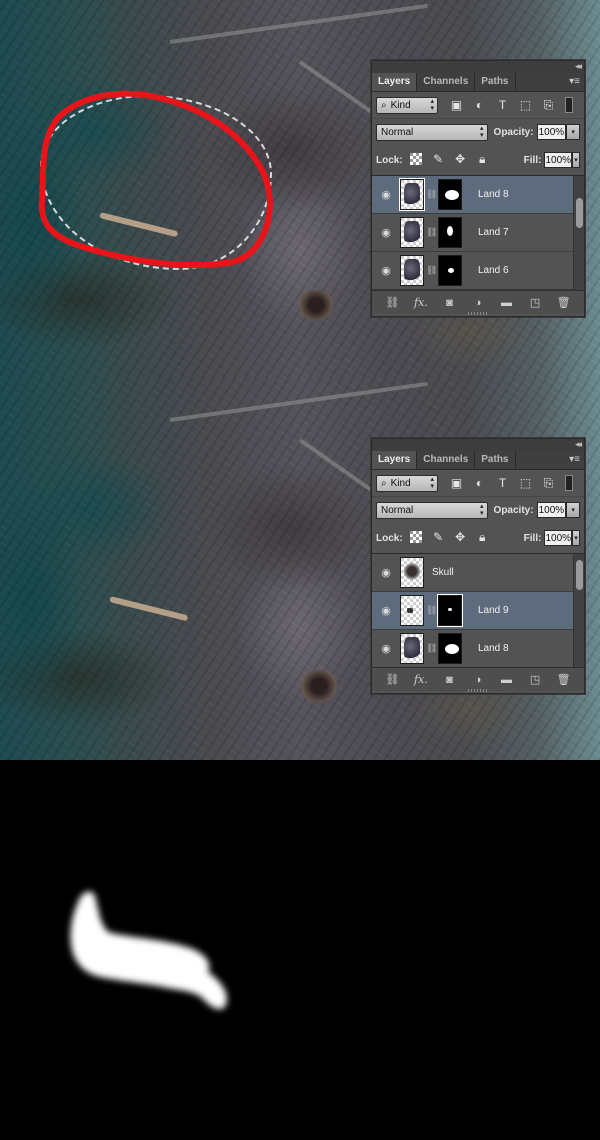  I want to click on filter-row: ⌕ Kind ▴ ▾ ▣ ◐ T ⬚ ⎘, so click(478, 105).